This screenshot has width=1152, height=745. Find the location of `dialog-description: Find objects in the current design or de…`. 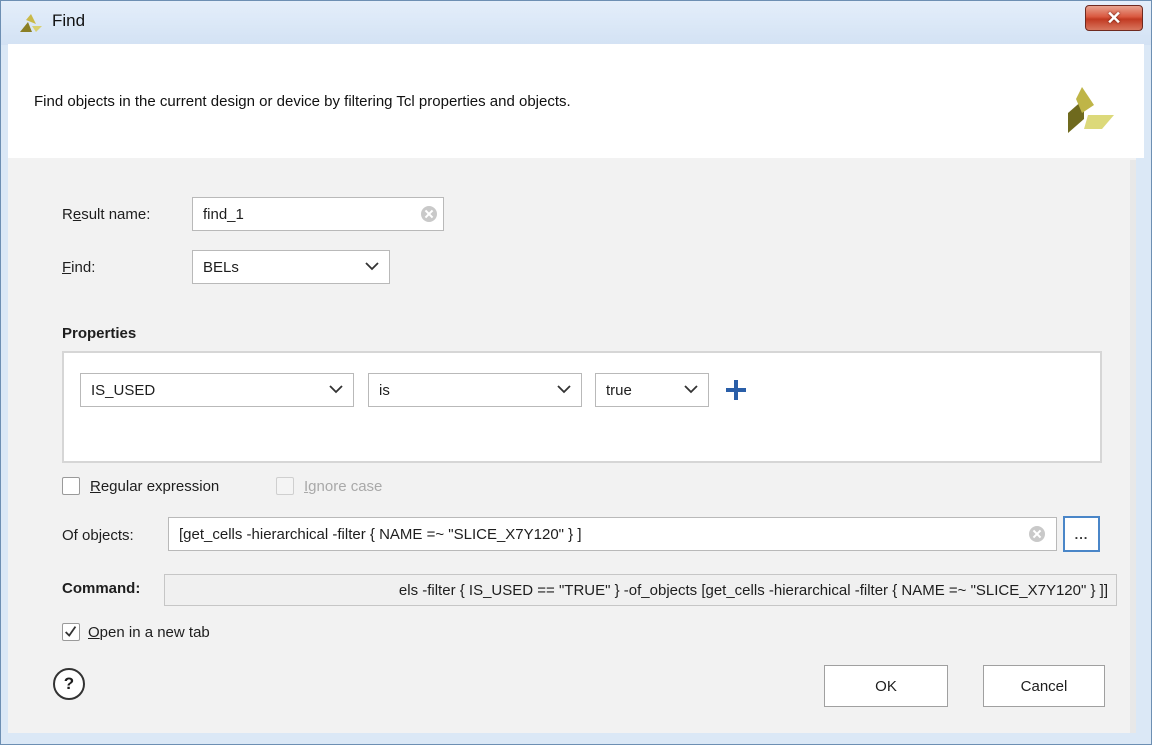

dialog-description: Find objects in the current design or de… is located at coordinates (302, 101).